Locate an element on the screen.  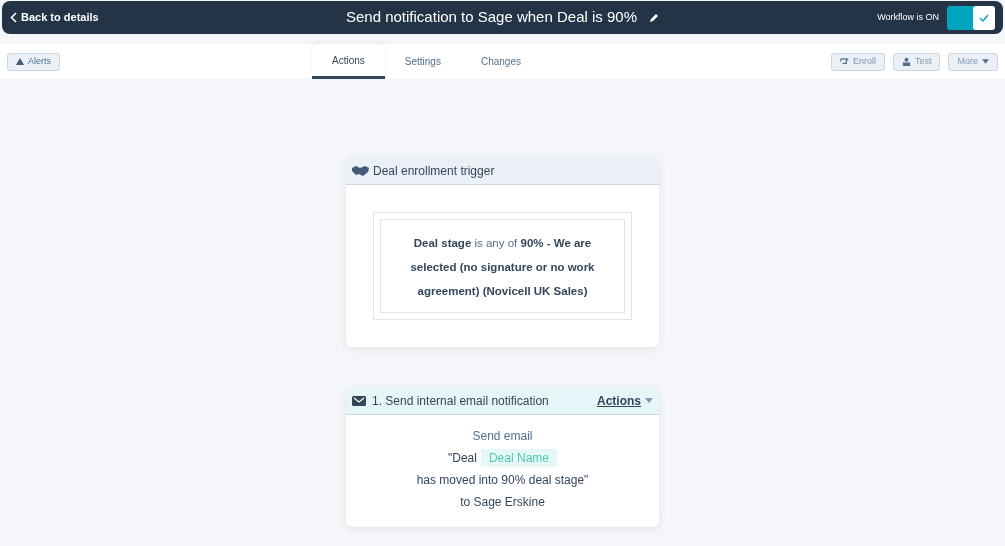
email-subject-text: has moved into 90% deal stage" is located at coordinates (502, 480).